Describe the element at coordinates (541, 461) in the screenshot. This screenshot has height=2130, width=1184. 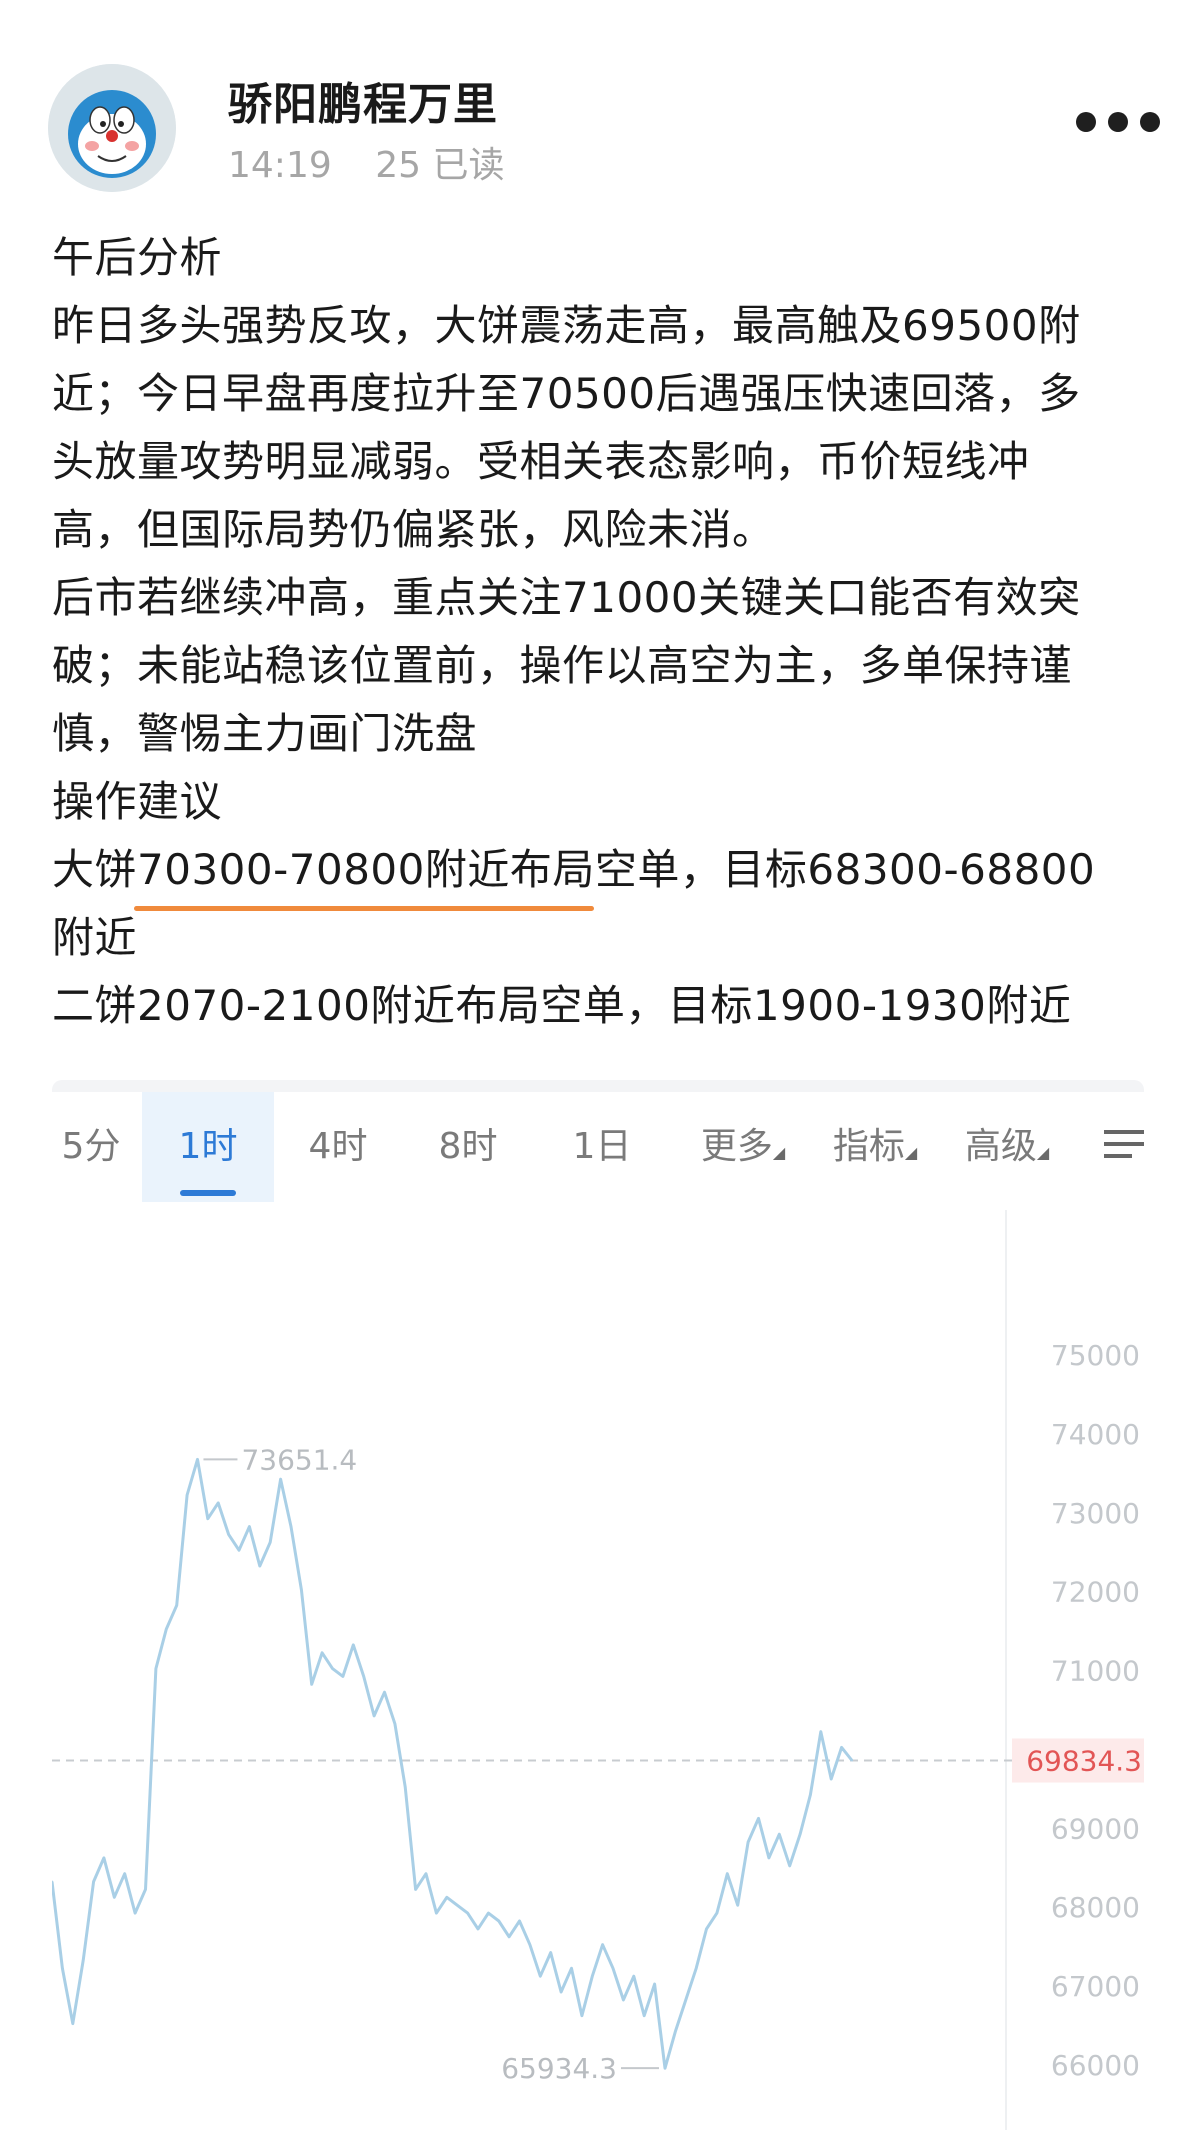
I see `post-line: 头放量攻势明显减弱。受相关表态影响，币价短线冲` at that location.